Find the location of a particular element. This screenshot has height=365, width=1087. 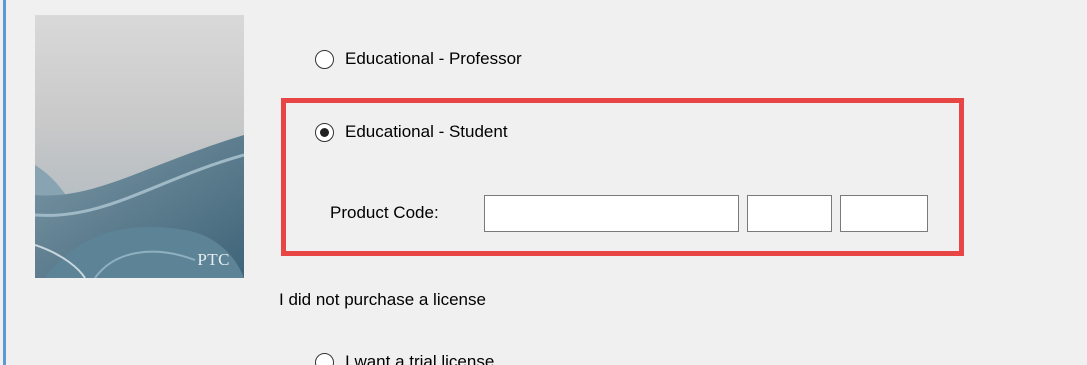

radio-educational-professor: Educational - Professor is located at coordinates (418, 59).